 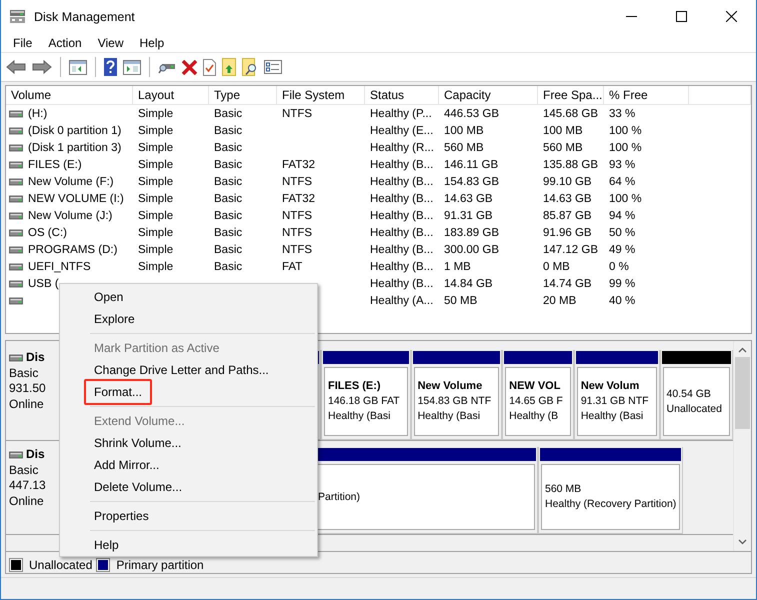 I want to click on disk-partition: New Volume 154.83 GB NTF Healthy (Basi, so click(x=456, y=395).